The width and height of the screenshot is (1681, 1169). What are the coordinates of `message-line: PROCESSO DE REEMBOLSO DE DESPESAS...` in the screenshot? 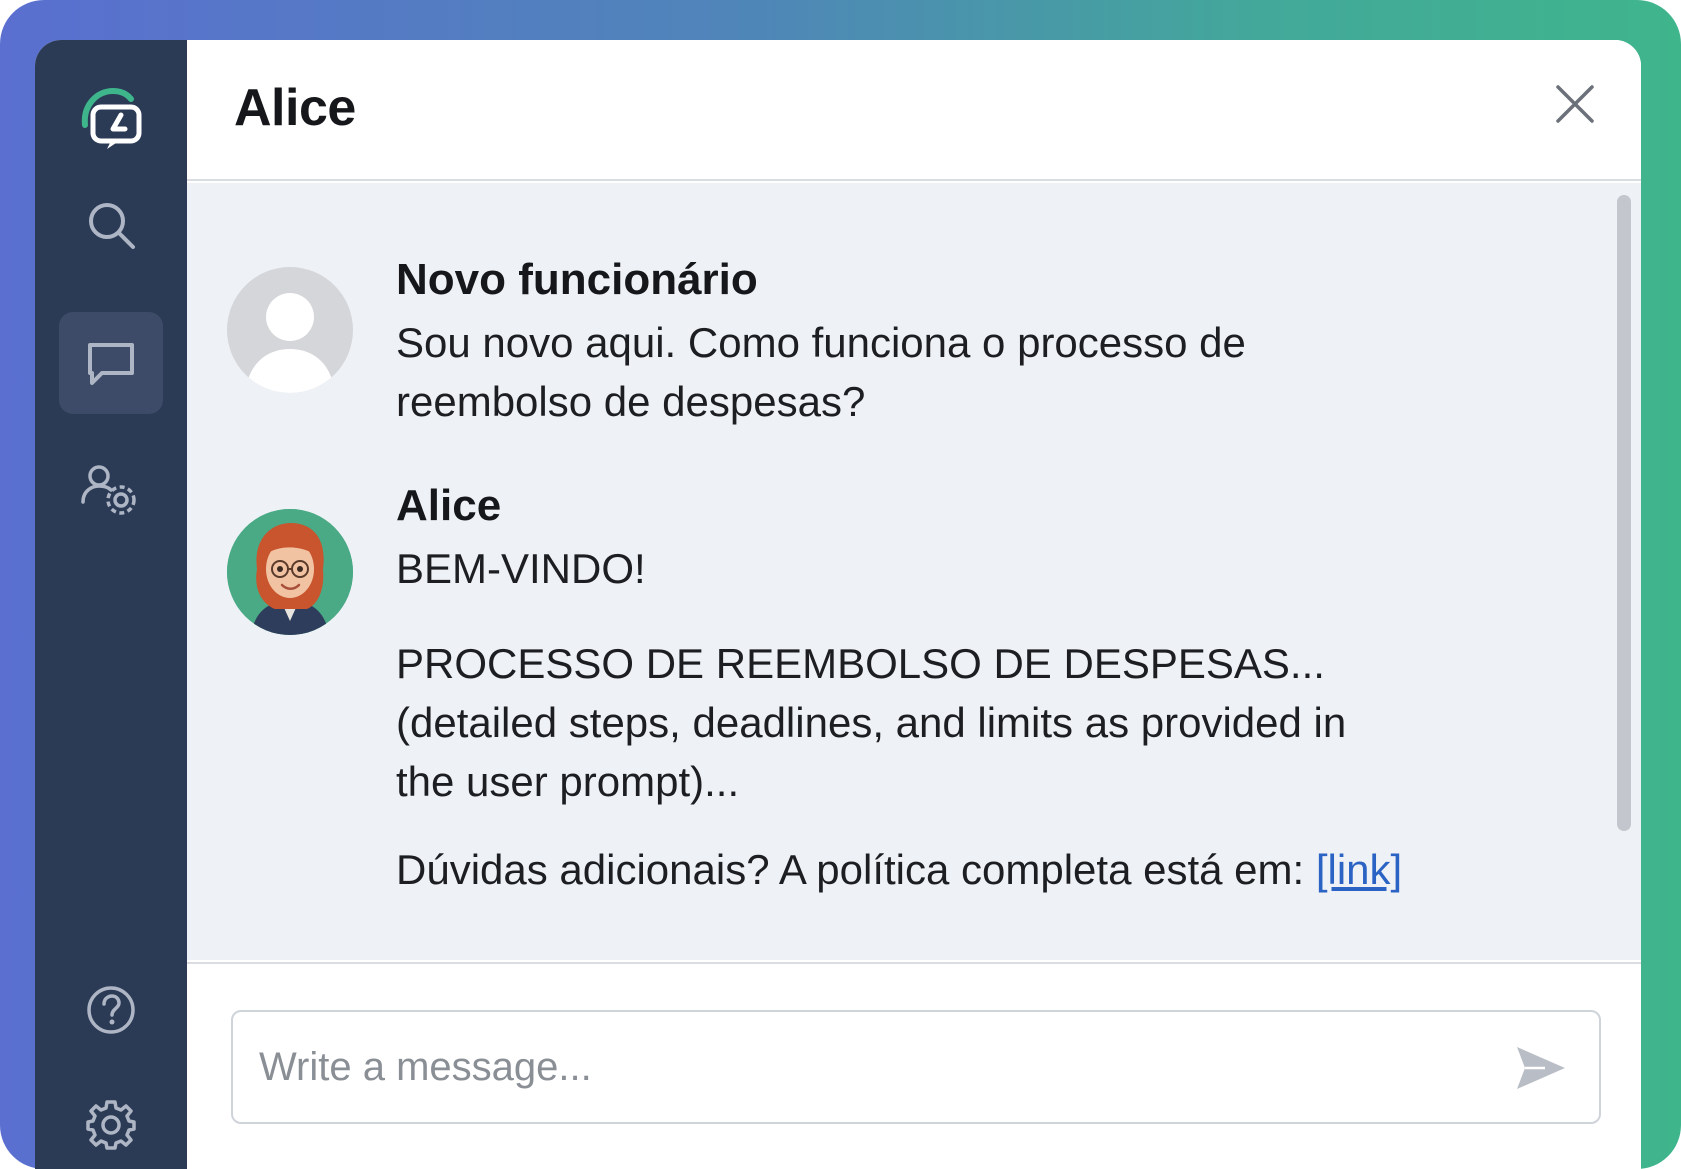 It's located at (860, 663).